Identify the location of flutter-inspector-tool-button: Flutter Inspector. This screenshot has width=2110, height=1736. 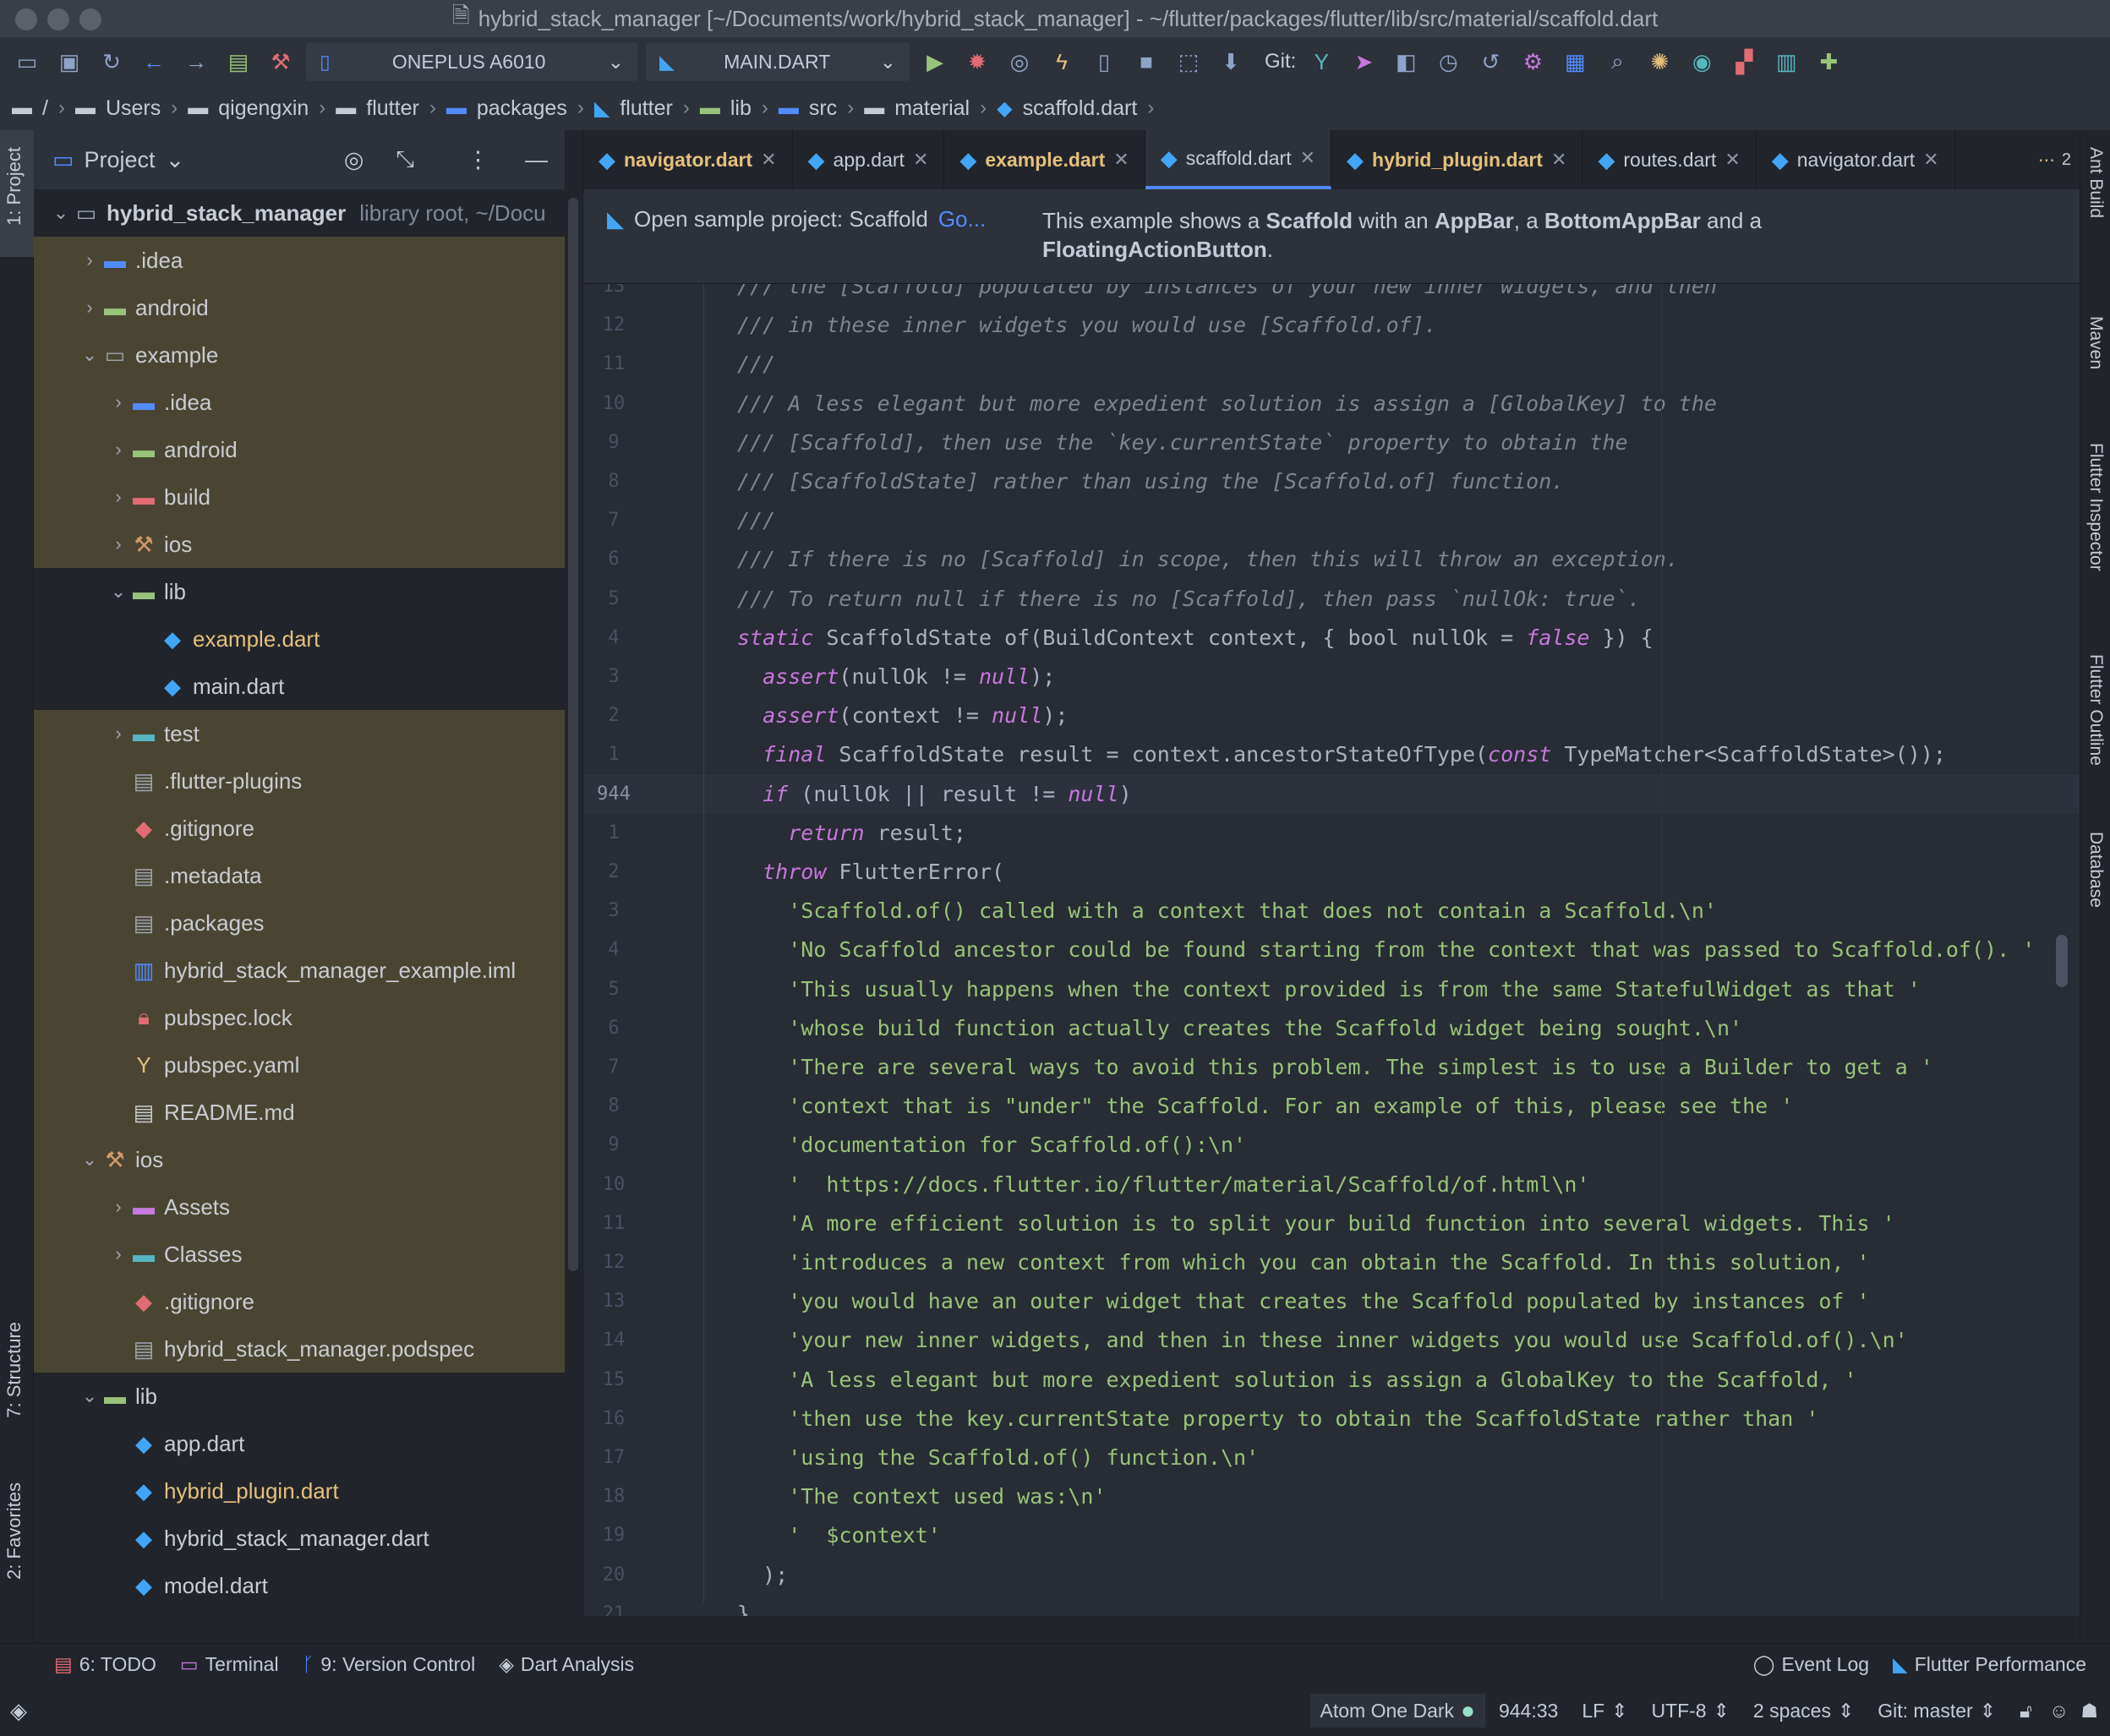
(2095, 507).